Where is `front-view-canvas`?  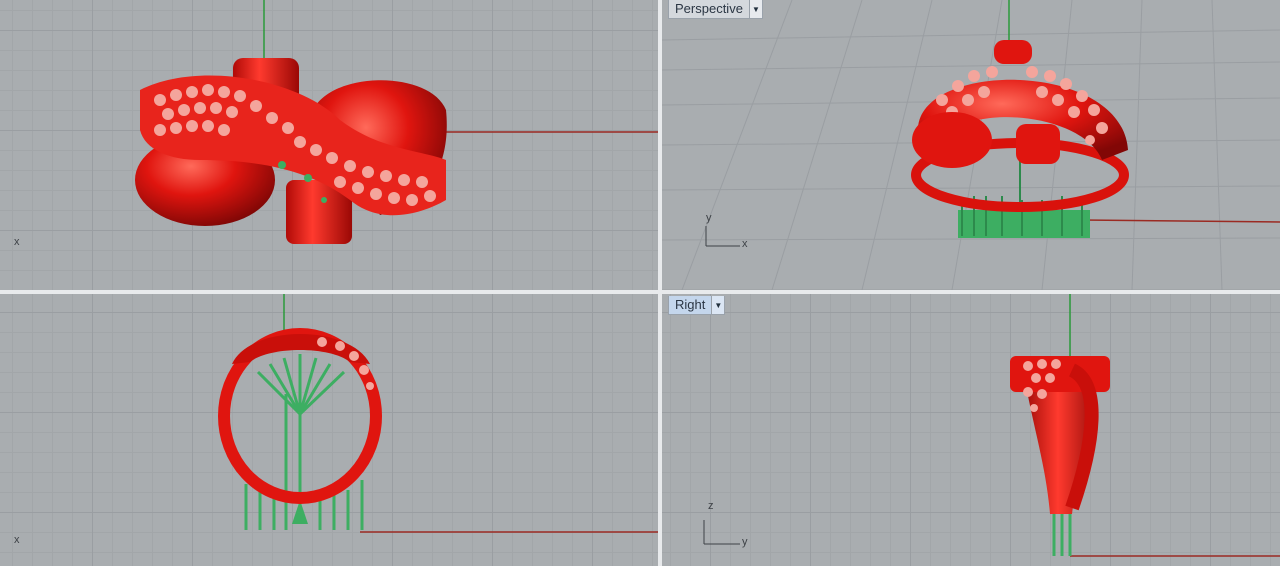 front-view-canvas is located at coordinates (438, 413).